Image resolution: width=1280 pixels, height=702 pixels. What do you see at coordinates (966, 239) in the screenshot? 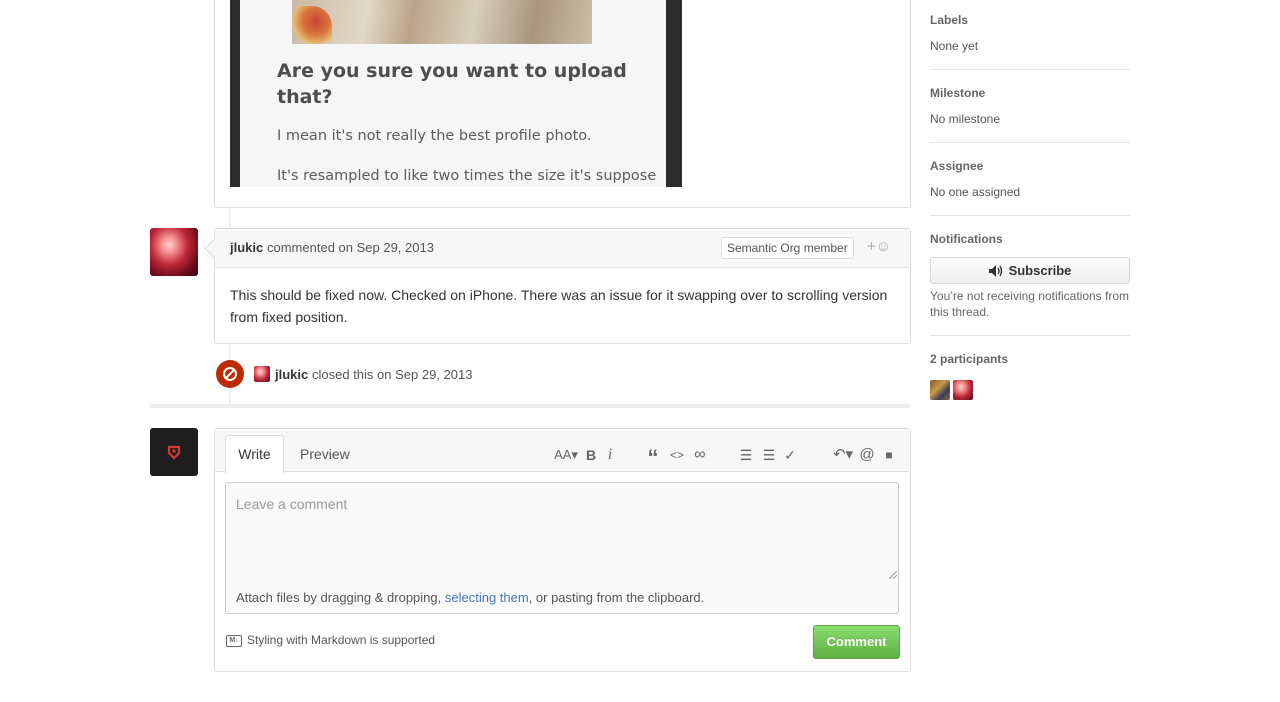
I see `notifications-heading: Notifications` at bounding box center [966, 239].